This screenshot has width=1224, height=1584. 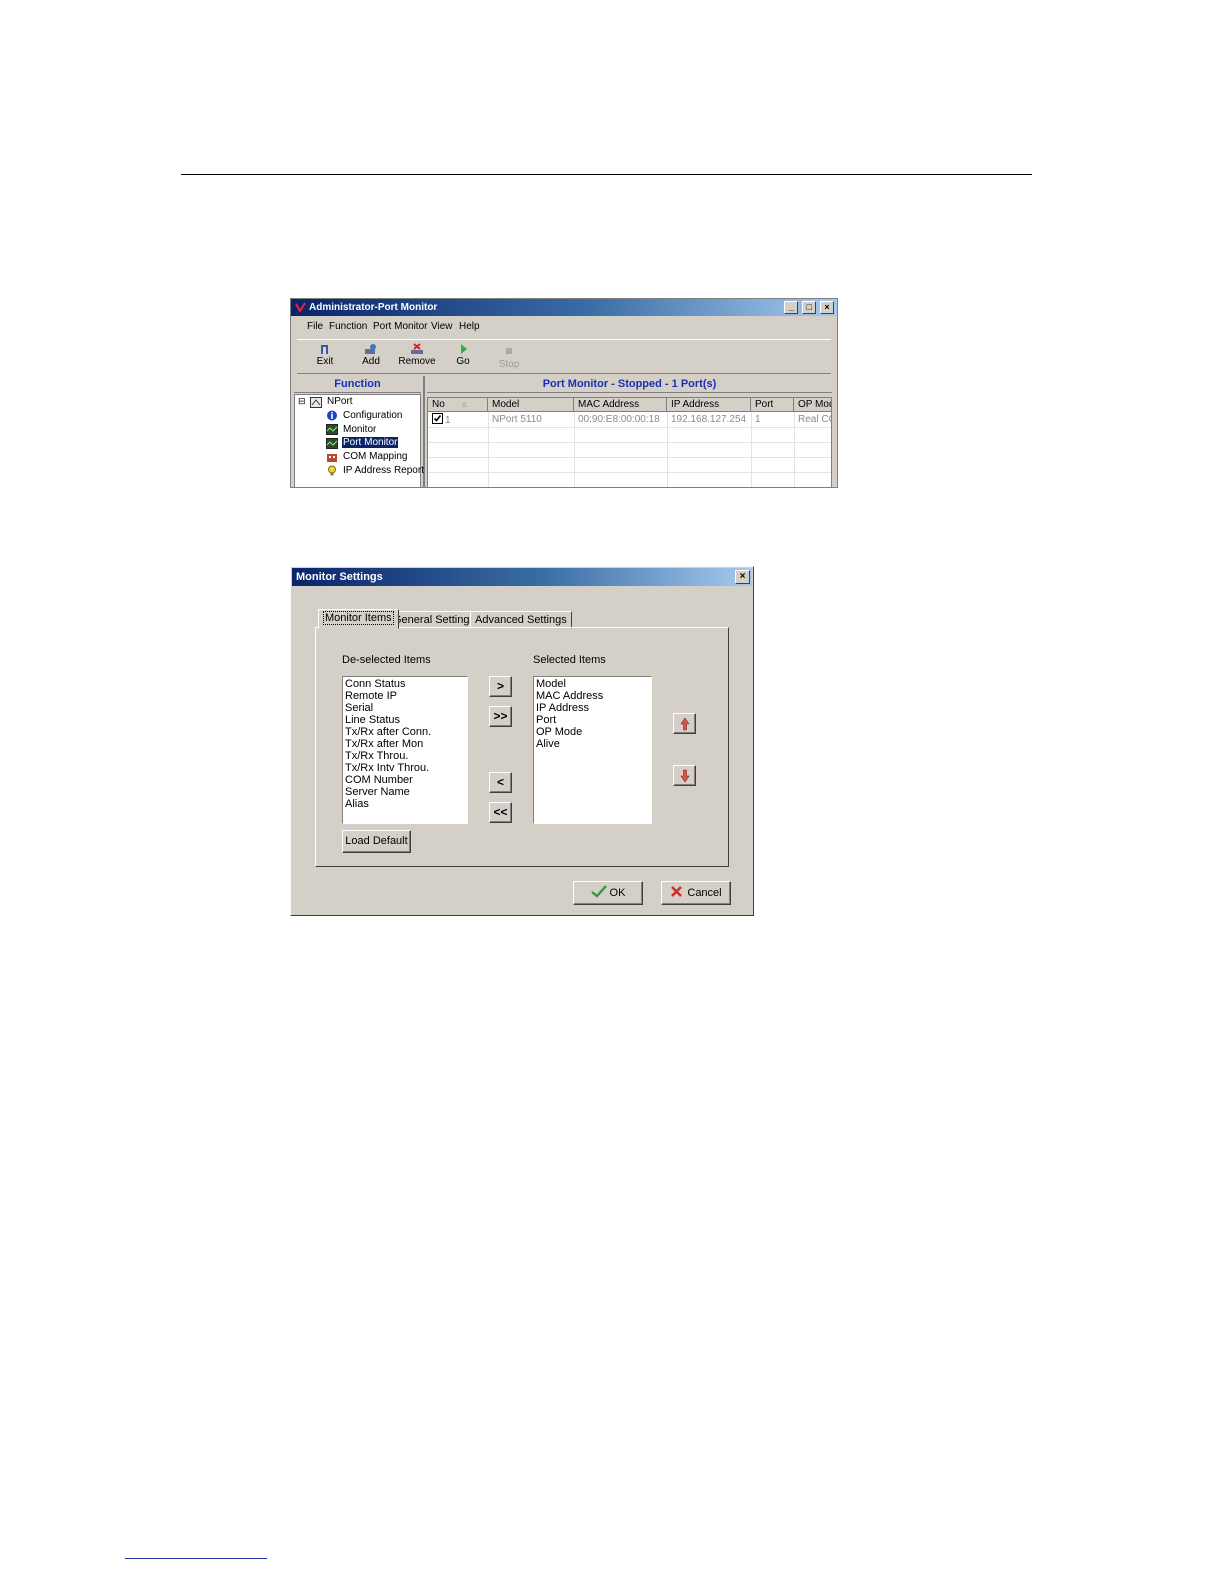 I want to click on tab-monitor-items: Monitor Items, so click(x=358, y=619).